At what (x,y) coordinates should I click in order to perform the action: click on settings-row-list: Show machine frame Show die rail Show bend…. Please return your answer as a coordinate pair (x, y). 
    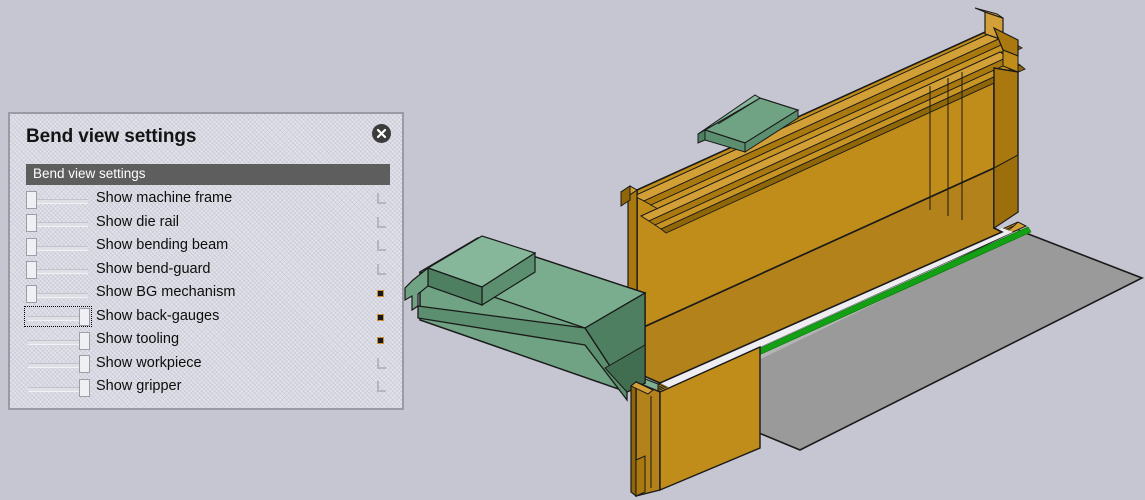
    Looking at the image, I should click on (207, 294).